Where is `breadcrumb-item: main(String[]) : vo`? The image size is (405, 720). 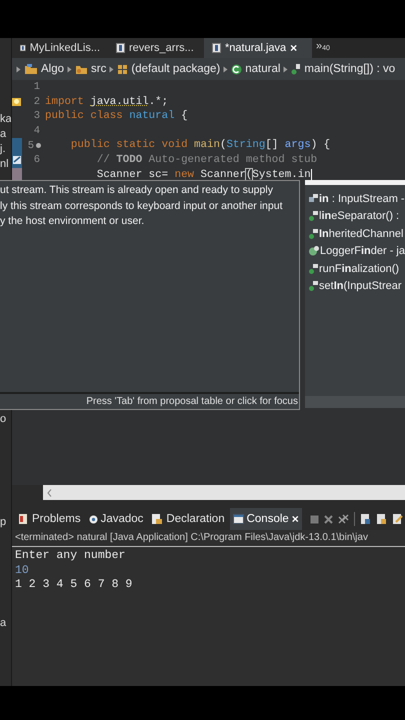 breadcrumb-item: main(String[]) : vo is located at coordinates (343, 69).